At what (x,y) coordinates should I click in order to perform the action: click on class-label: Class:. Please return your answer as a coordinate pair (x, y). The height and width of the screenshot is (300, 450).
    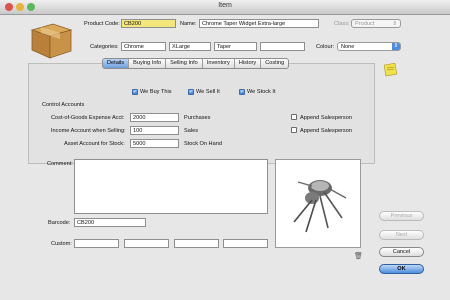
    Looking at the image, I should click on (342, 24).